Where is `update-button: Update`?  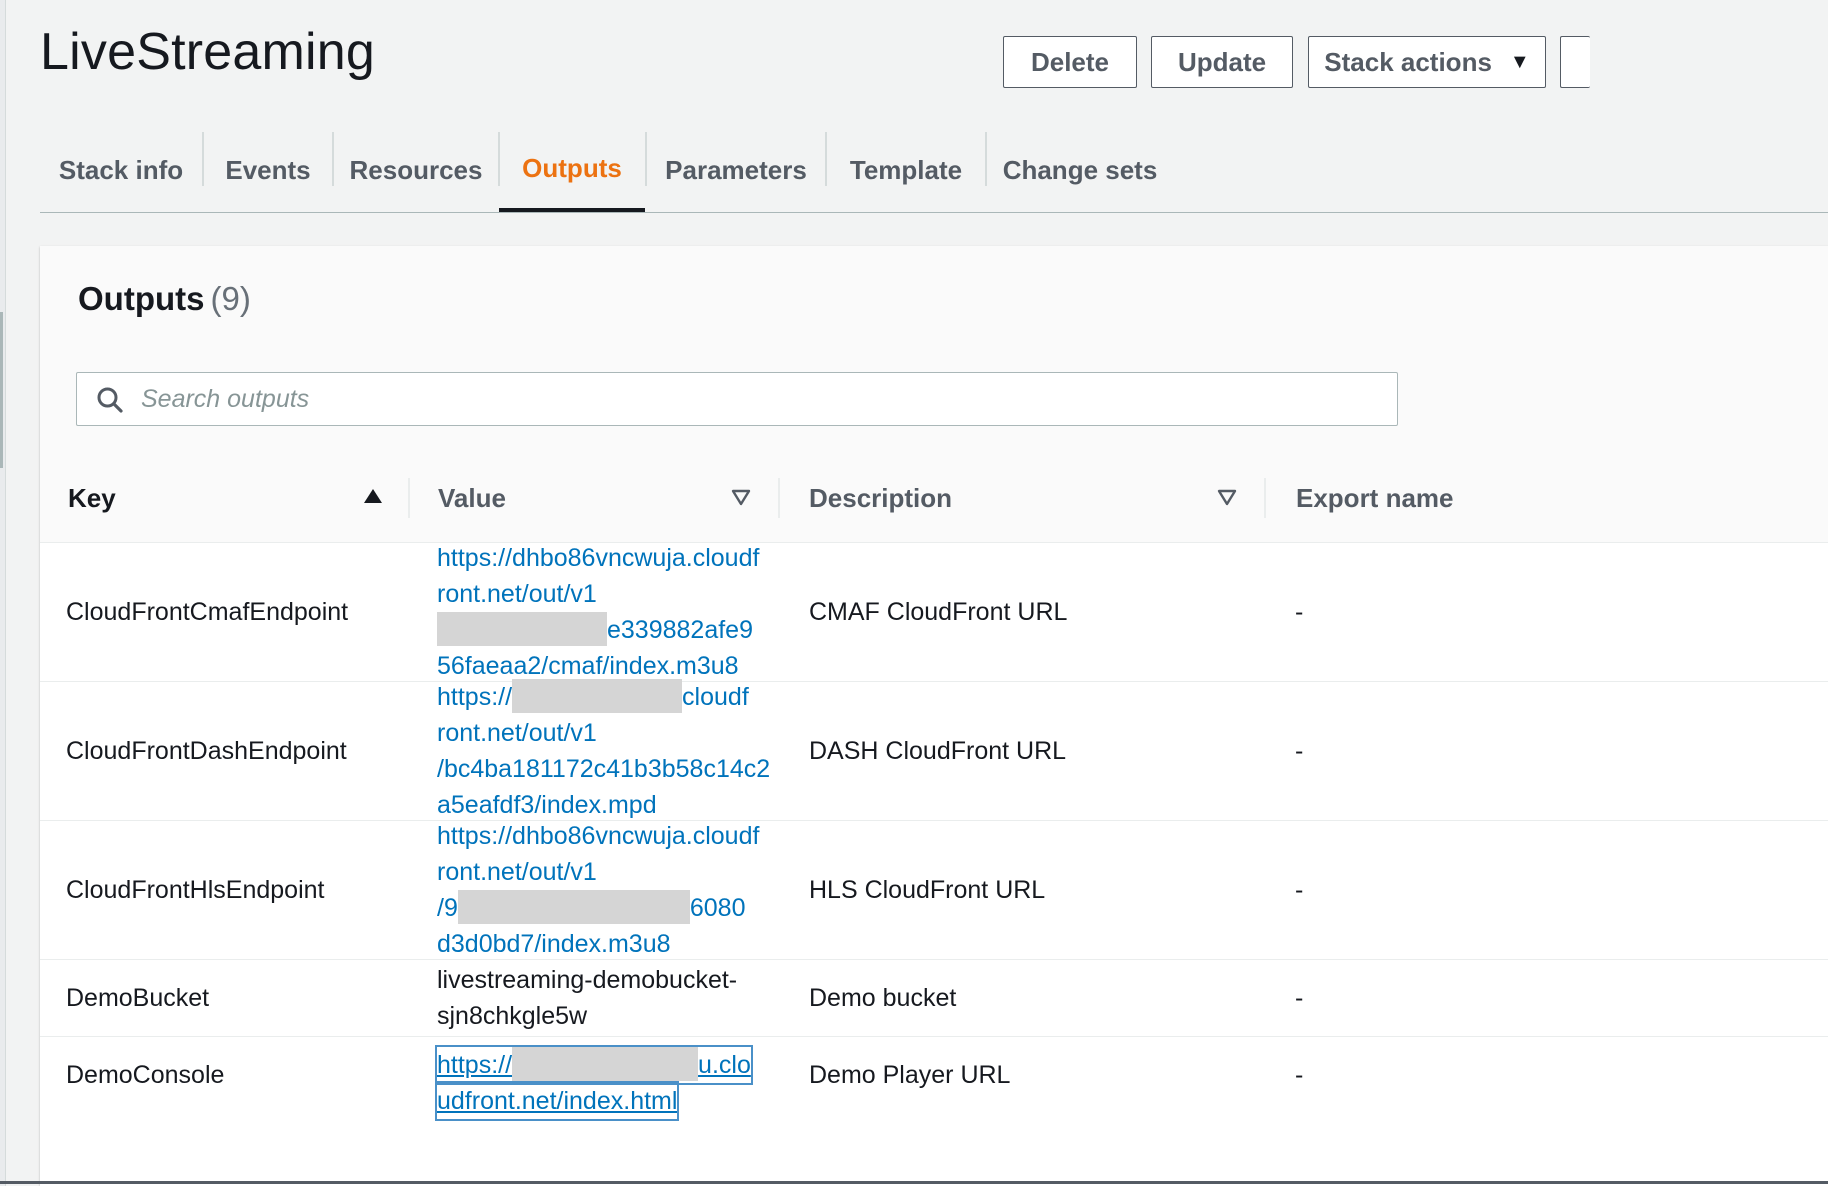 update-button: Update is located at coordinates (1222, 62).